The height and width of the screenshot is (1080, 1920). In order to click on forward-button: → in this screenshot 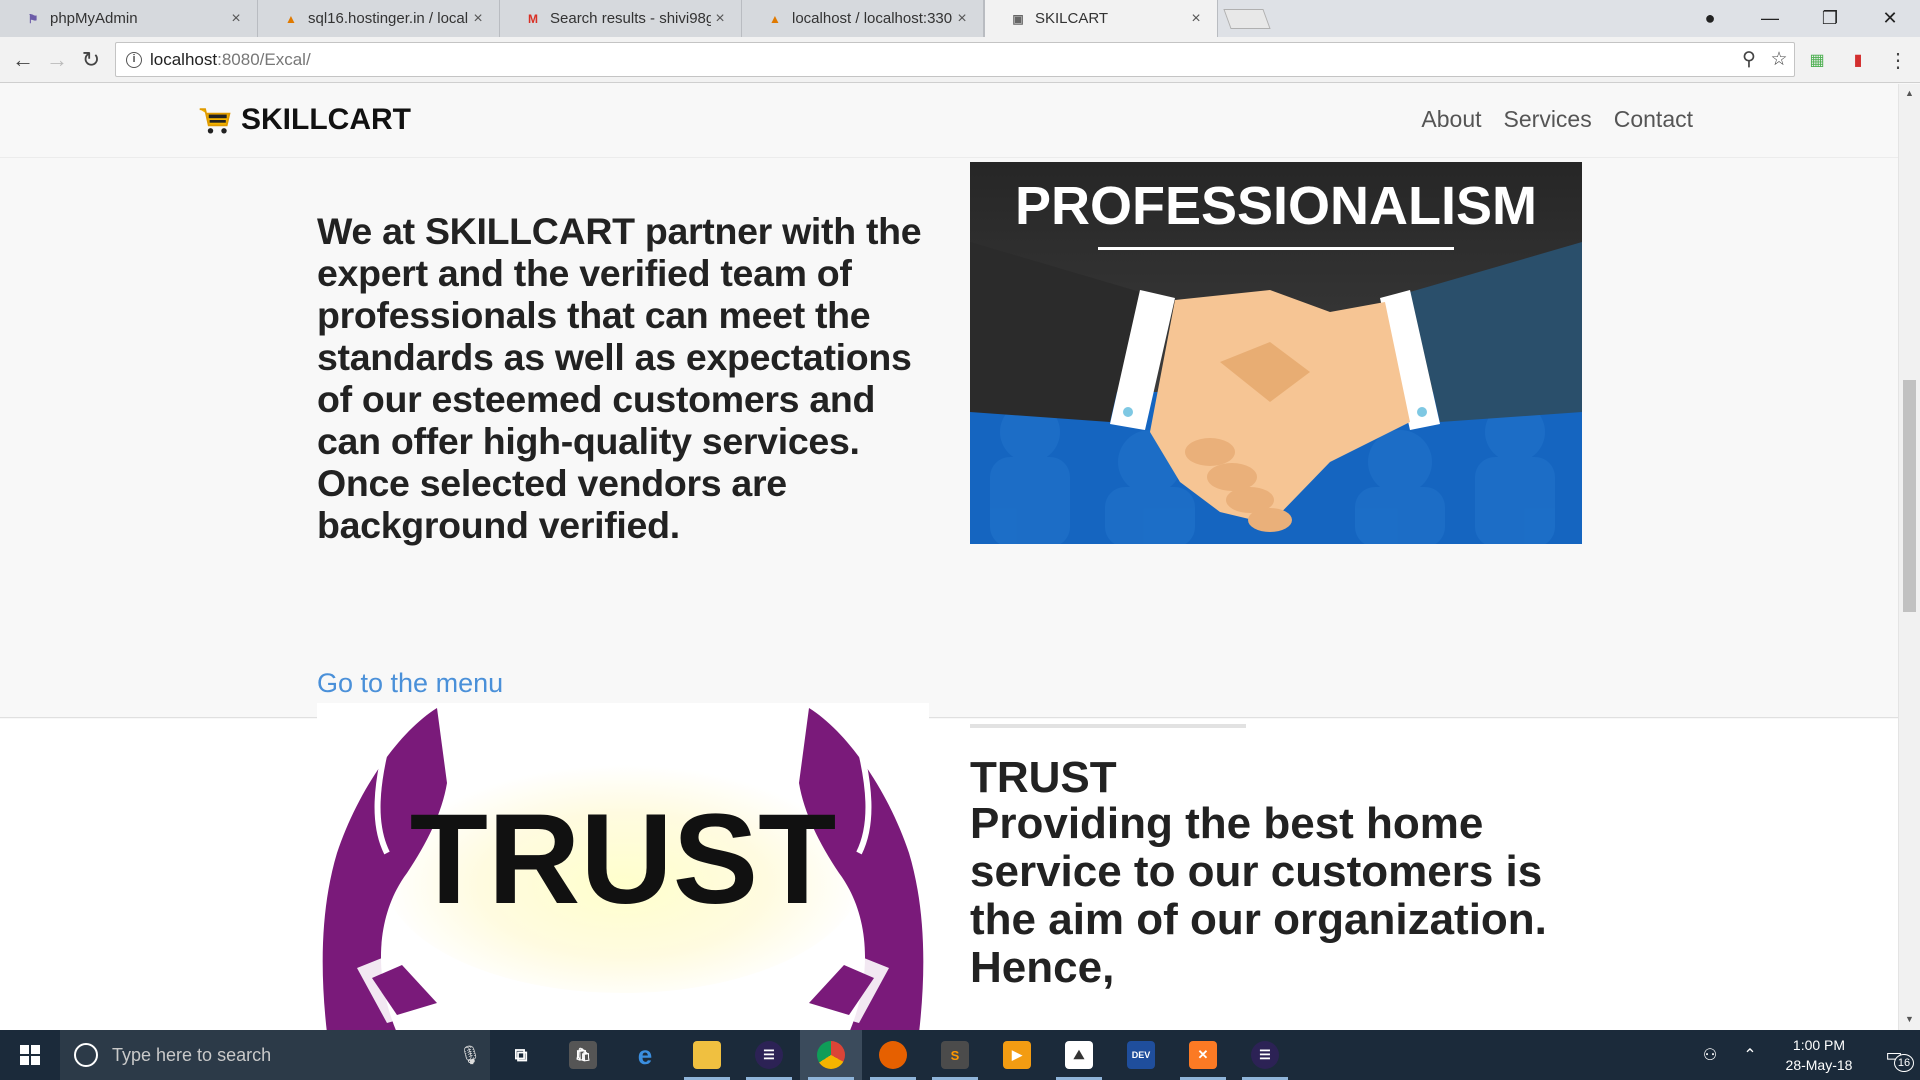, I will do `click(57, 60)`.